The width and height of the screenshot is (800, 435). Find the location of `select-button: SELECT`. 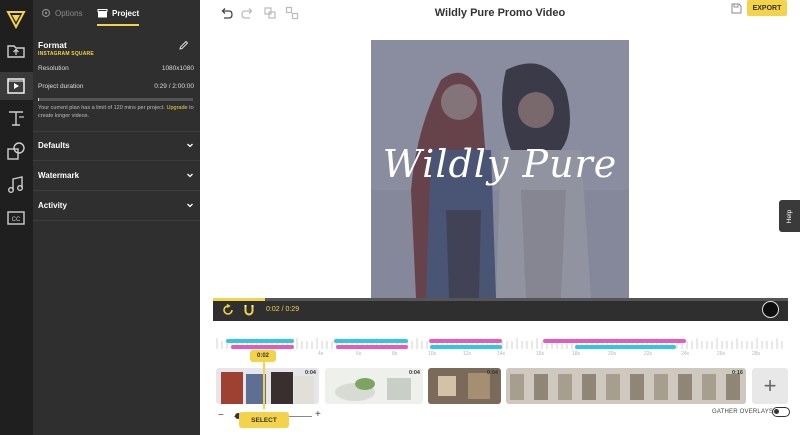

select-button: SELECT is located at coordinates (264, 420).